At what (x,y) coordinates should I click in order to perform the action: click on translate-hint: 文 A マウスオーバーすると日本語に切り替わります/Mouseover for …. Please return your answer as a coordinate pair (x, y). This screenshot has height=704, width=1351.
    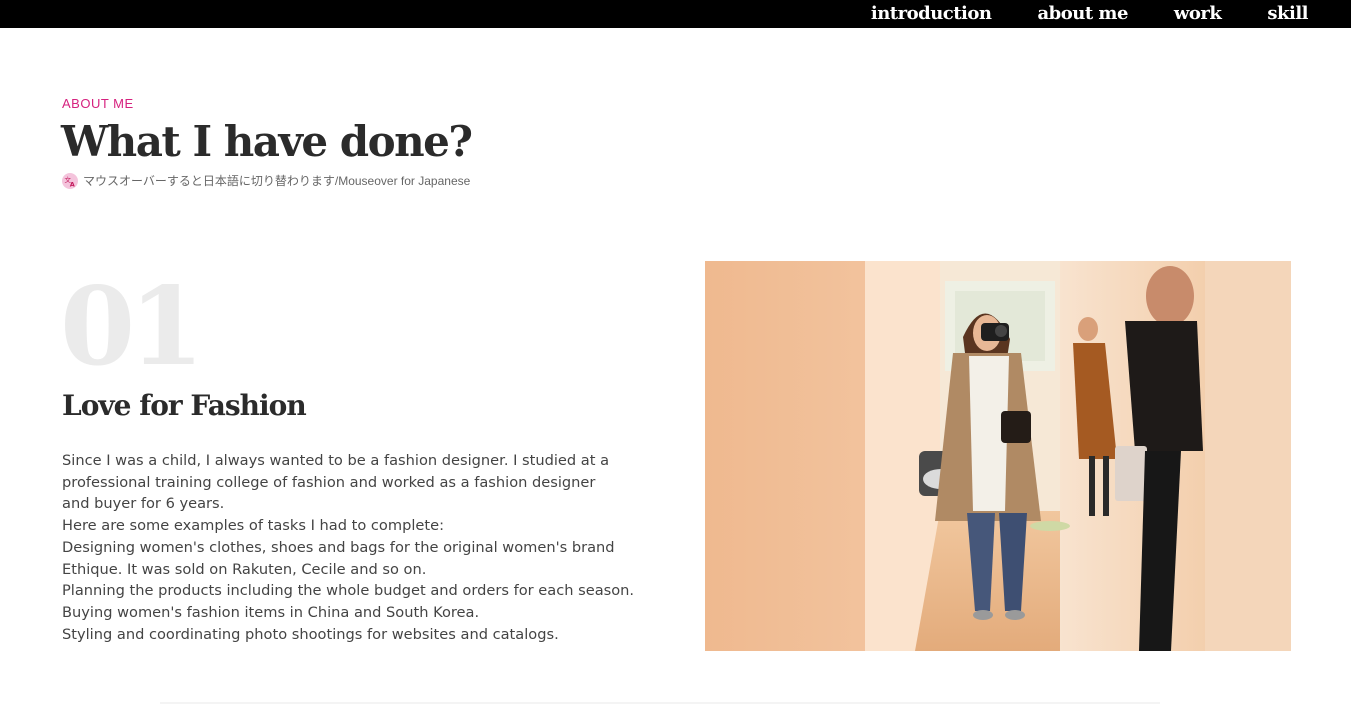
    Looking at the image, I should click on (266, 180).